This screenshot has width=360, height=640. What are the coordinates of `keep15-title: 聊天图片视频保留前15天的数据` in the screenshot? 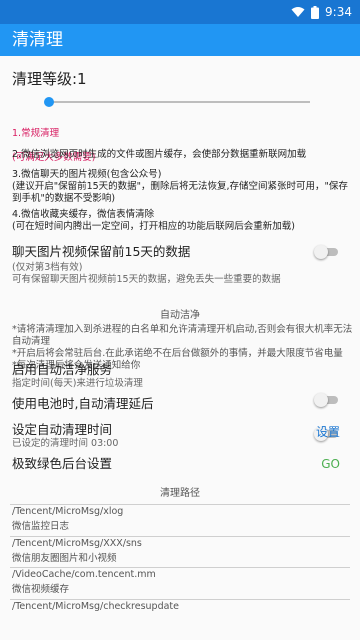 It's located at (101, 251).